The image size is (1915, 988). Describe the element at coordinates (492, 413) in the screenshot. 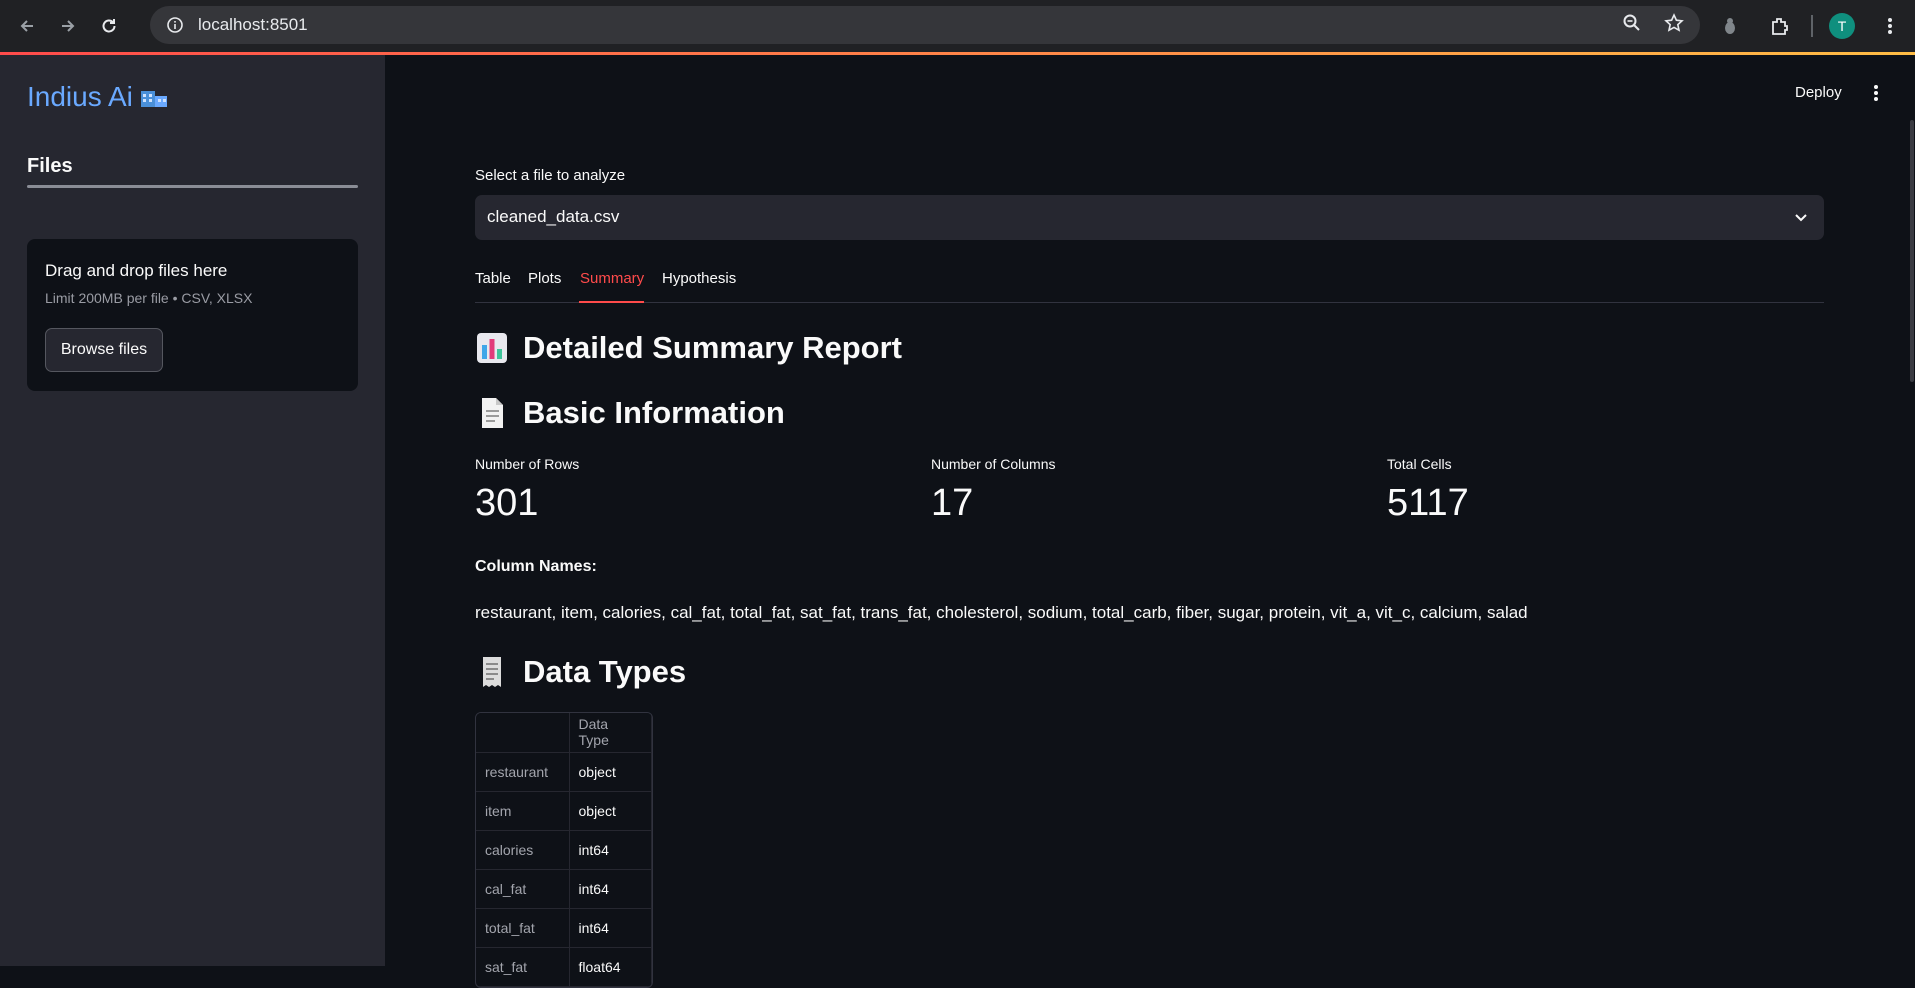

I see `document-icon` at that location.